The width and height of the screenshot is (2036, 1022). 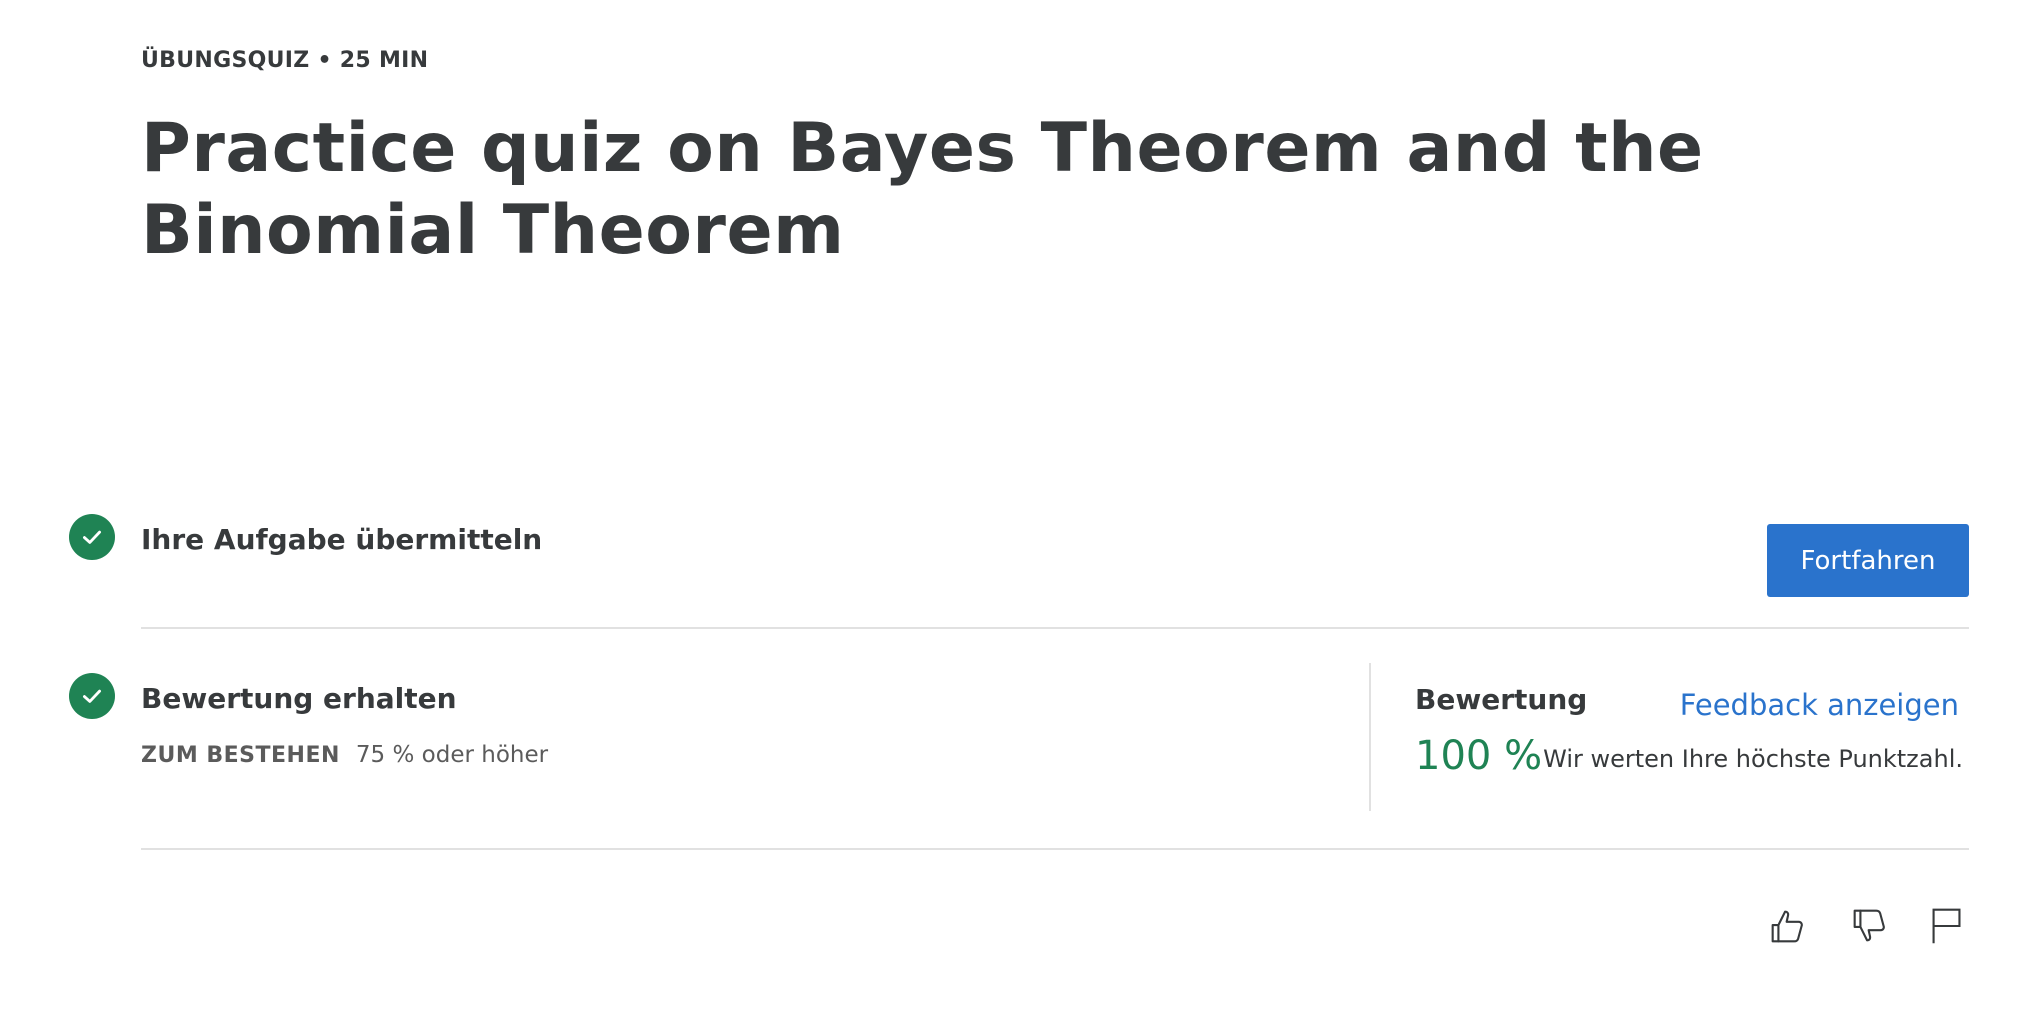 What do you see at coordinates (344, 755) in the screenshot?
I see `pass-requirement: ZUM BESTEHEN 75 % oder höher` at bounding box center [344, 755].